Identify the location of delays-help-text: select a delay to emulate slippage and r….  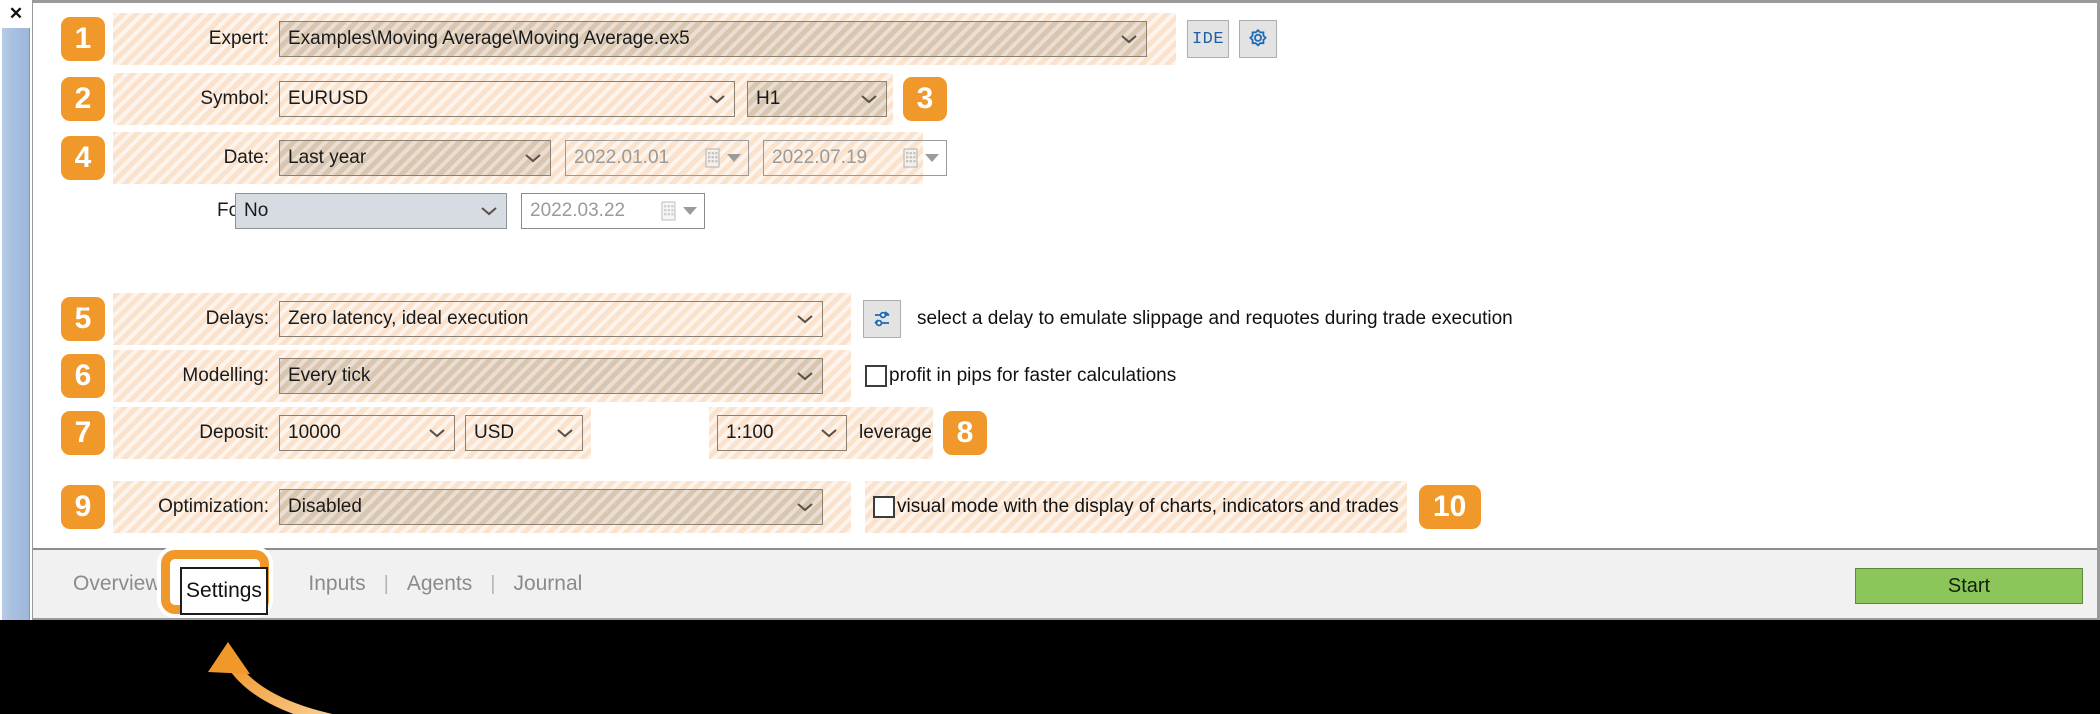
(1215, 318).